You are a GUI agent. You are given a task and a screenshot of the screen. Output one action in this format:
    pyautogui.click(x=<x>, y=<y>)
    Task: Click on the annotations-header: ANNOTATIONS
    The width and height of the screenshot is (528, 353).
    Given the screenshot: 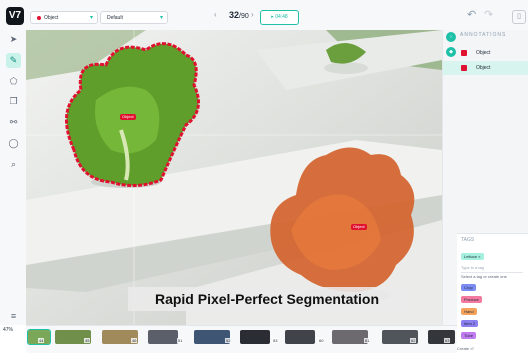 What is the action you would take?
    pyautogui.click(x=485, y=36)
    